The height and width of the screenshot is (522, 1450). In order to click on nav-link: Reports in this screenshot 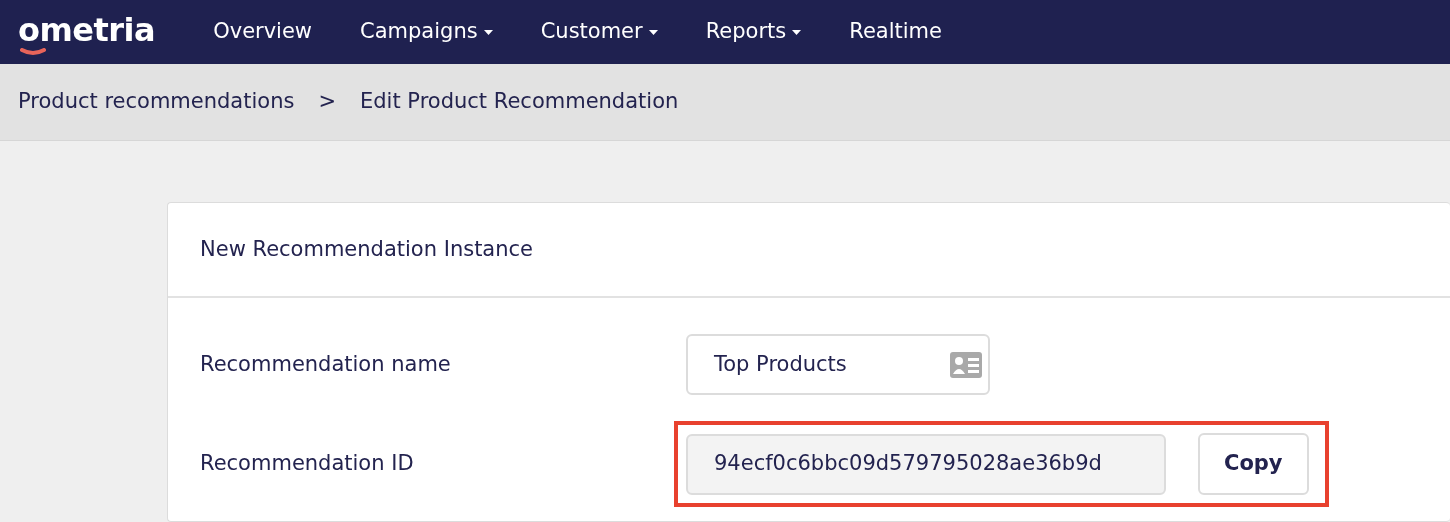, I will do `click(753, 32)`.